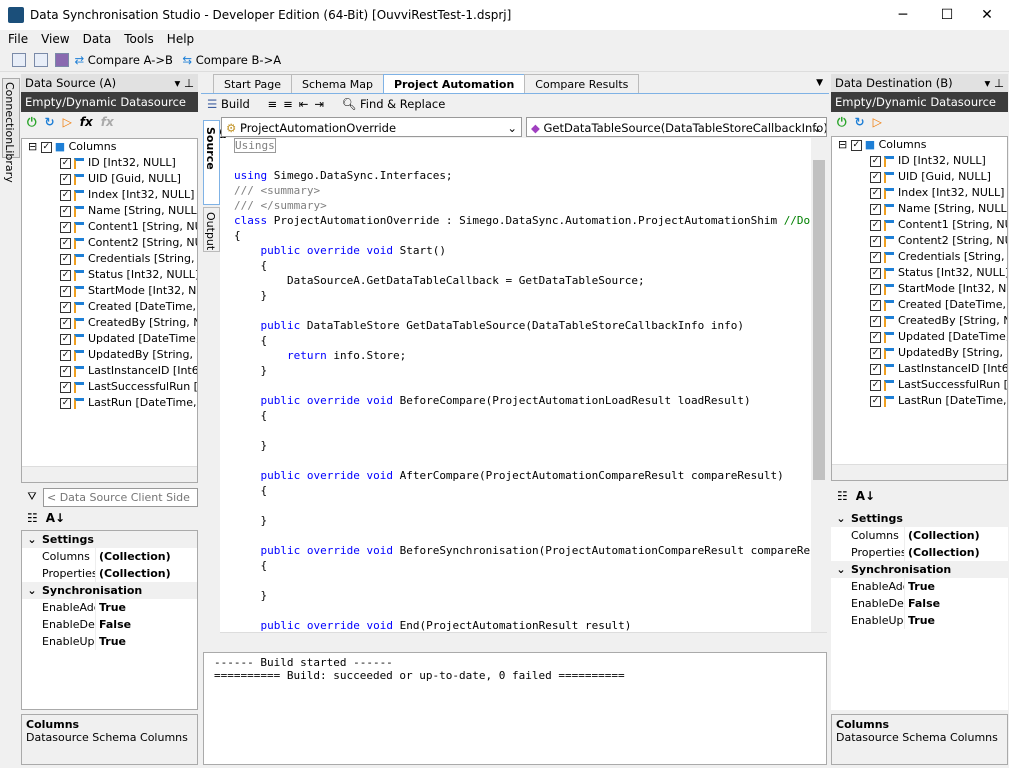 The image size is (1009, 768). I want to click on open-project-icon, so click(40, 60).